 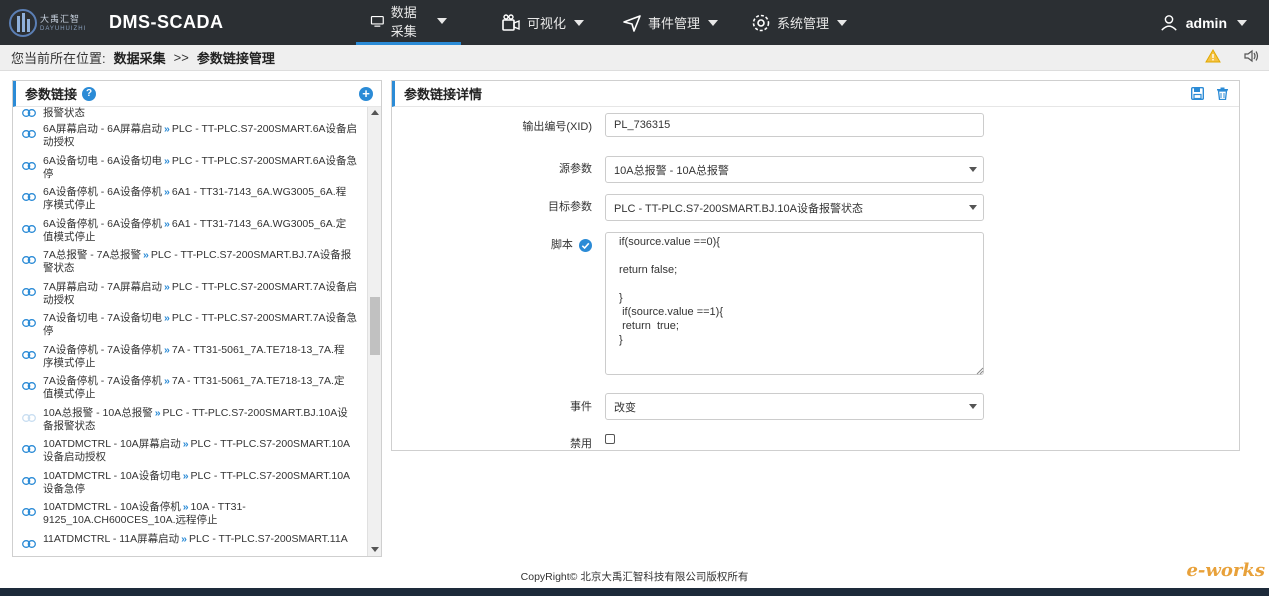 What do you see at coordinates (89, 93) in the screenshot?
I see `help-icon: ?` at bounding box center [89, 93].